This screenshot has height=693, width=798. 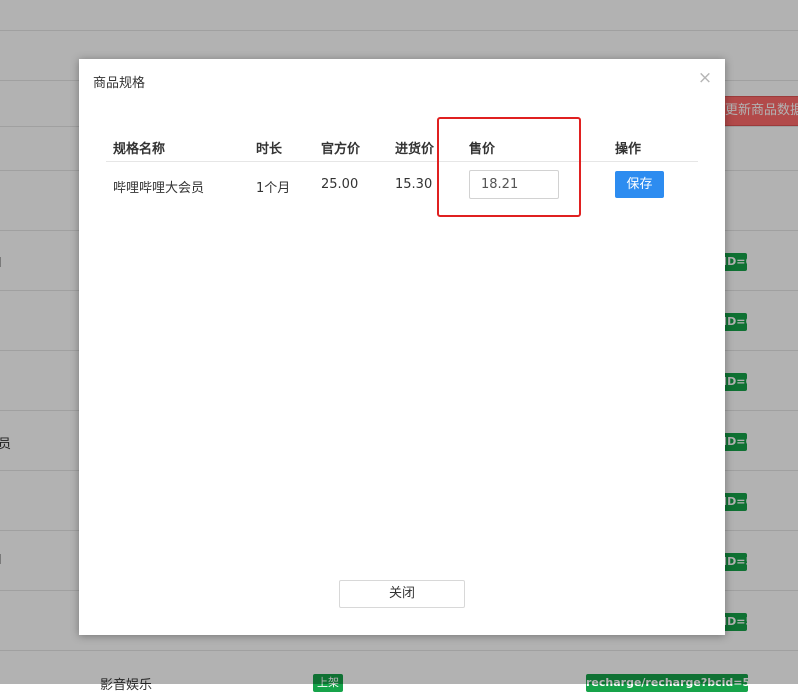 I want to click on sale-price-input, so click(x=514, y=184).